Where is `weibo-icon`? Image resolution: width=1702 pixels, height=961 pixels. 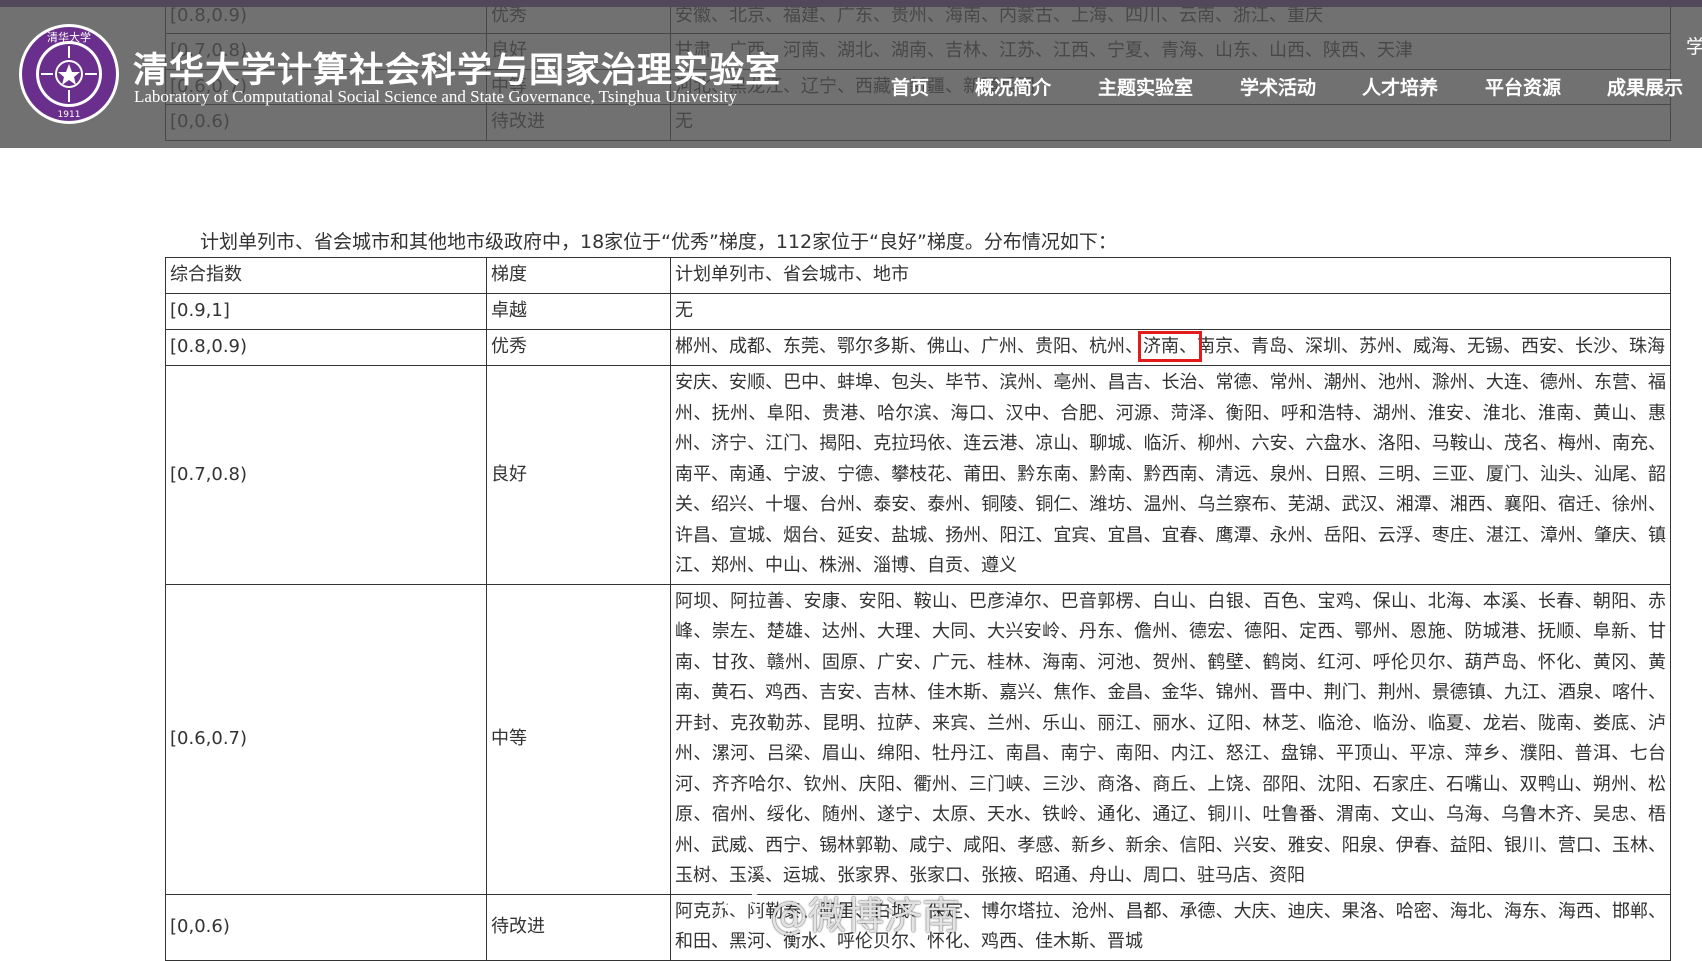
weibo-icon is located at coordinates (741, 910).